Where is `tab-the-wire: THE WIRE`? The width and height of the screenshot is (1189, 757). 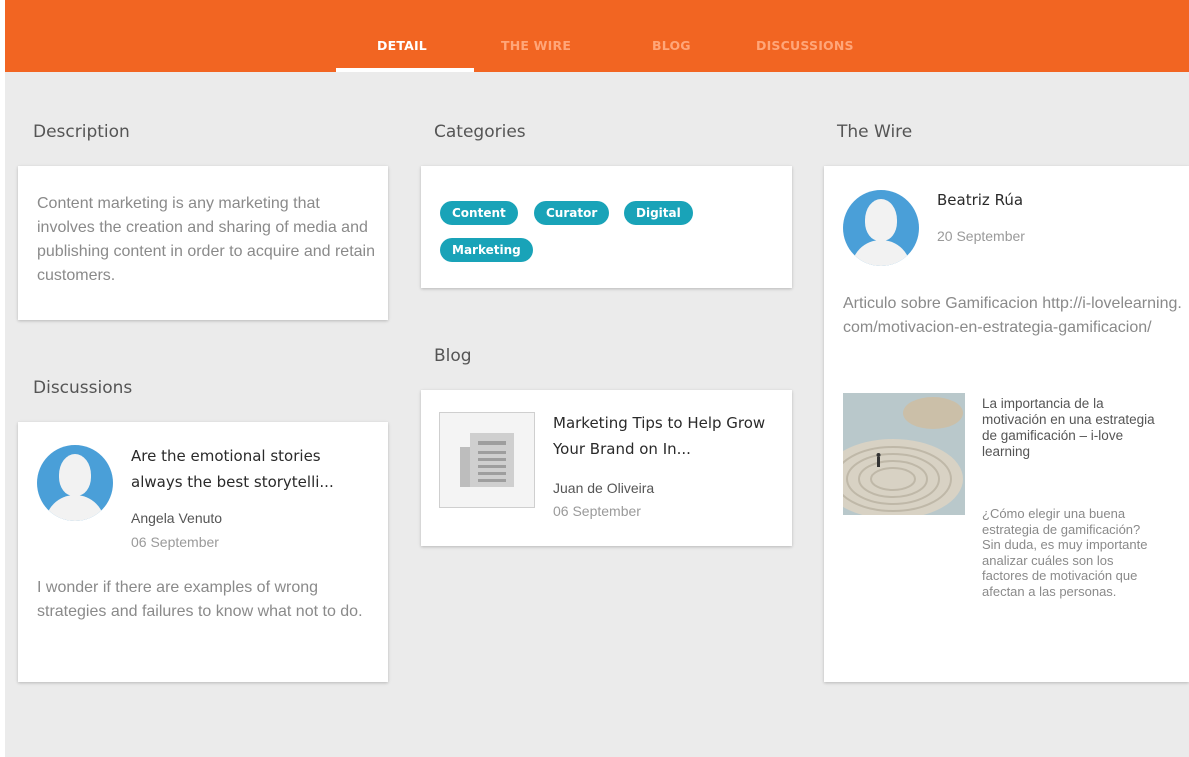
tab-the-wire: THE WIRE is located at coordinates (536, 45).